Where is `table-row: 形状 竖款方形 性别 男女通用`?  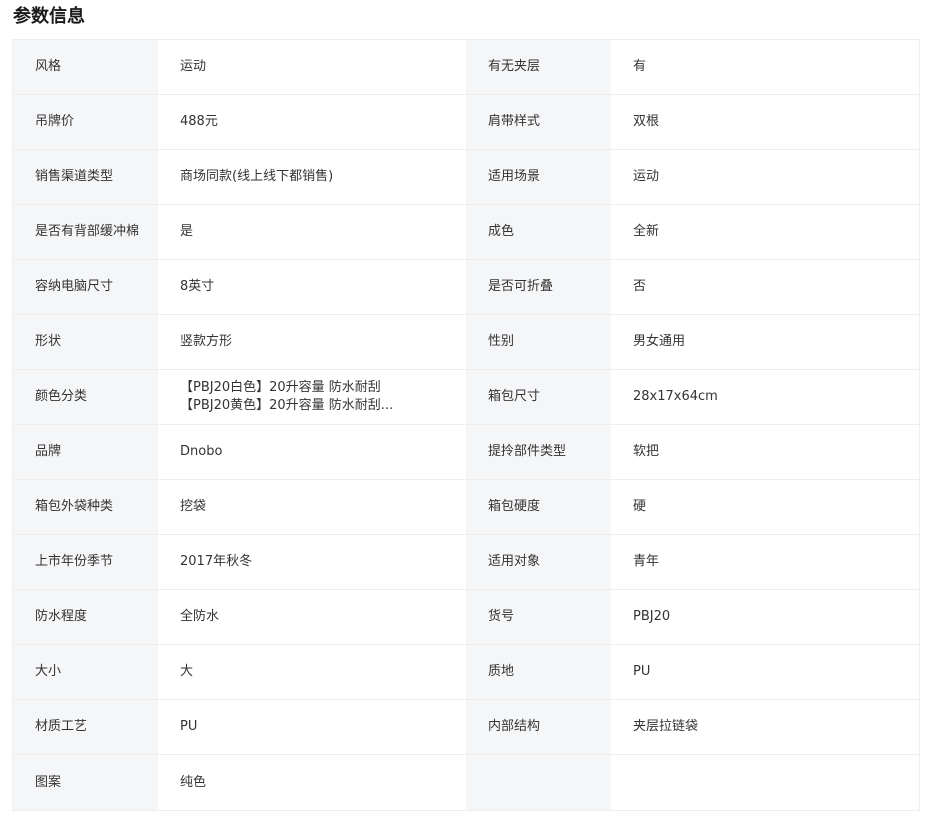 table-row: 形状 竖款方形 性别 男女通用 is located at coordinates (466, 342).